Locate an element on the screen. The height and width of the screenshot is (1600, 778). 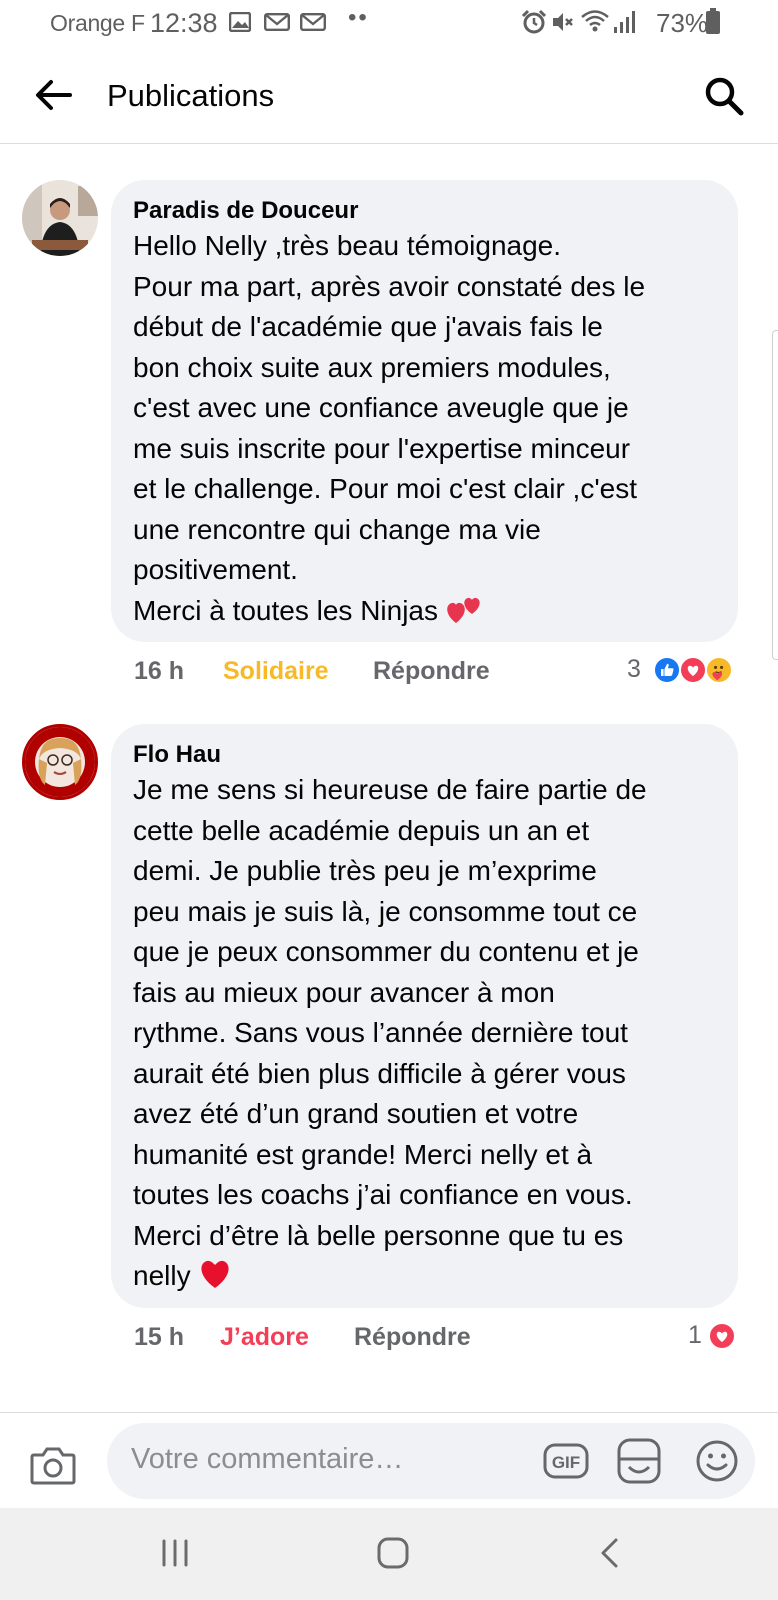
back-icon is located at coordinates (610, 1553).